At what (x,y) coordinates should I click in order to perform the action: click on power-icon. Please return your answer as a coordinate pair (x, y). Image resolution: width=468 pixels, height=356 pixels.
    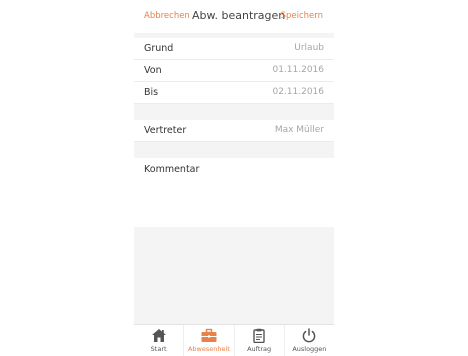
    Looking at the image, I should click on (309, 335).